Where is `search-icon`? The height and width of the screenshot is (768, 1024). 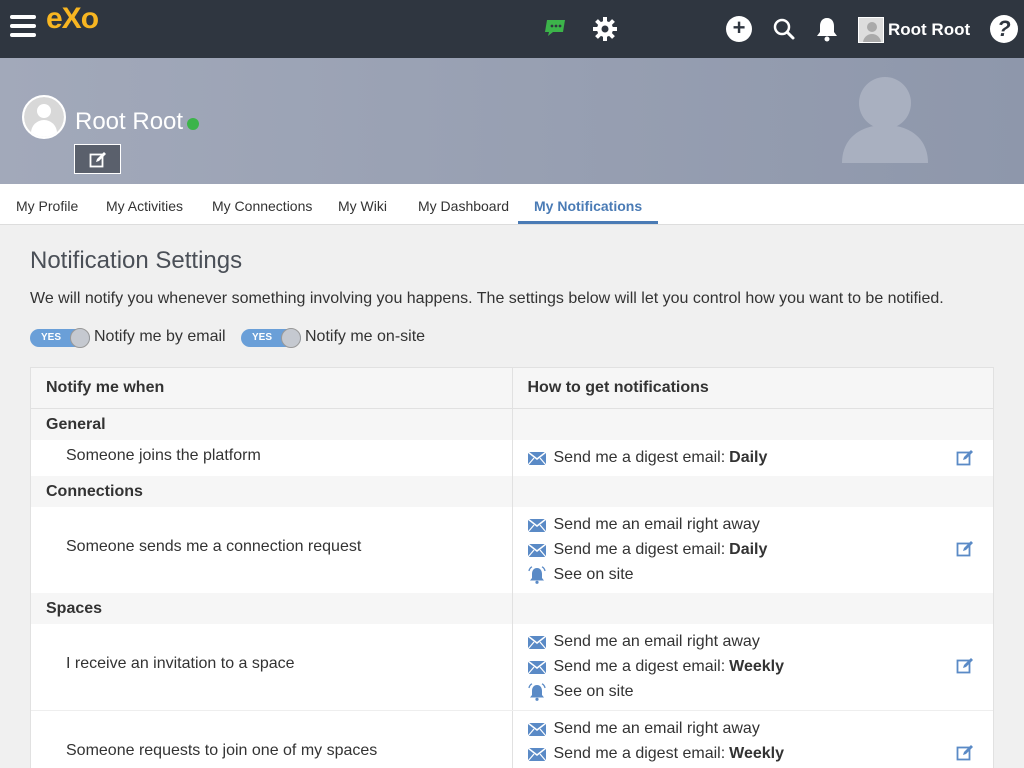
search-icon is located at coordinates (784, 31).